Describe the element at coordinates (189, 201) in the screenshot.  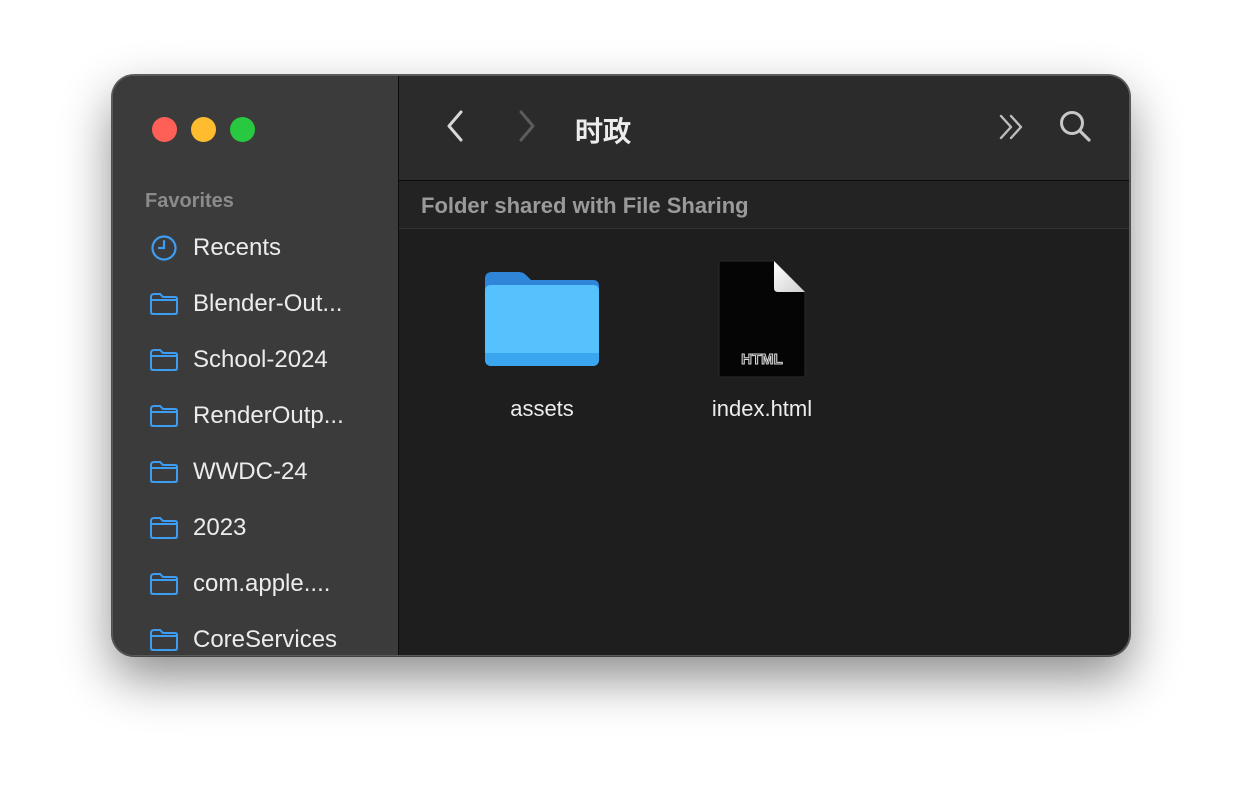
I see `favorites-heading: Favorites` at that location.